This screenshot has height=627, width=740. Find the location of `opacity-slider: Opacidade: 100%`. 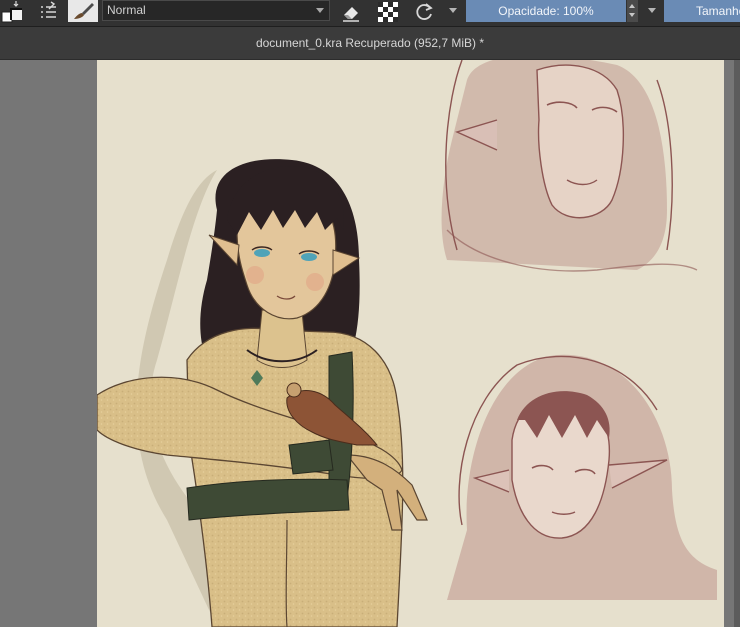

opacity-slider: Opacidade: 100% is located at coordinates (546, 11).